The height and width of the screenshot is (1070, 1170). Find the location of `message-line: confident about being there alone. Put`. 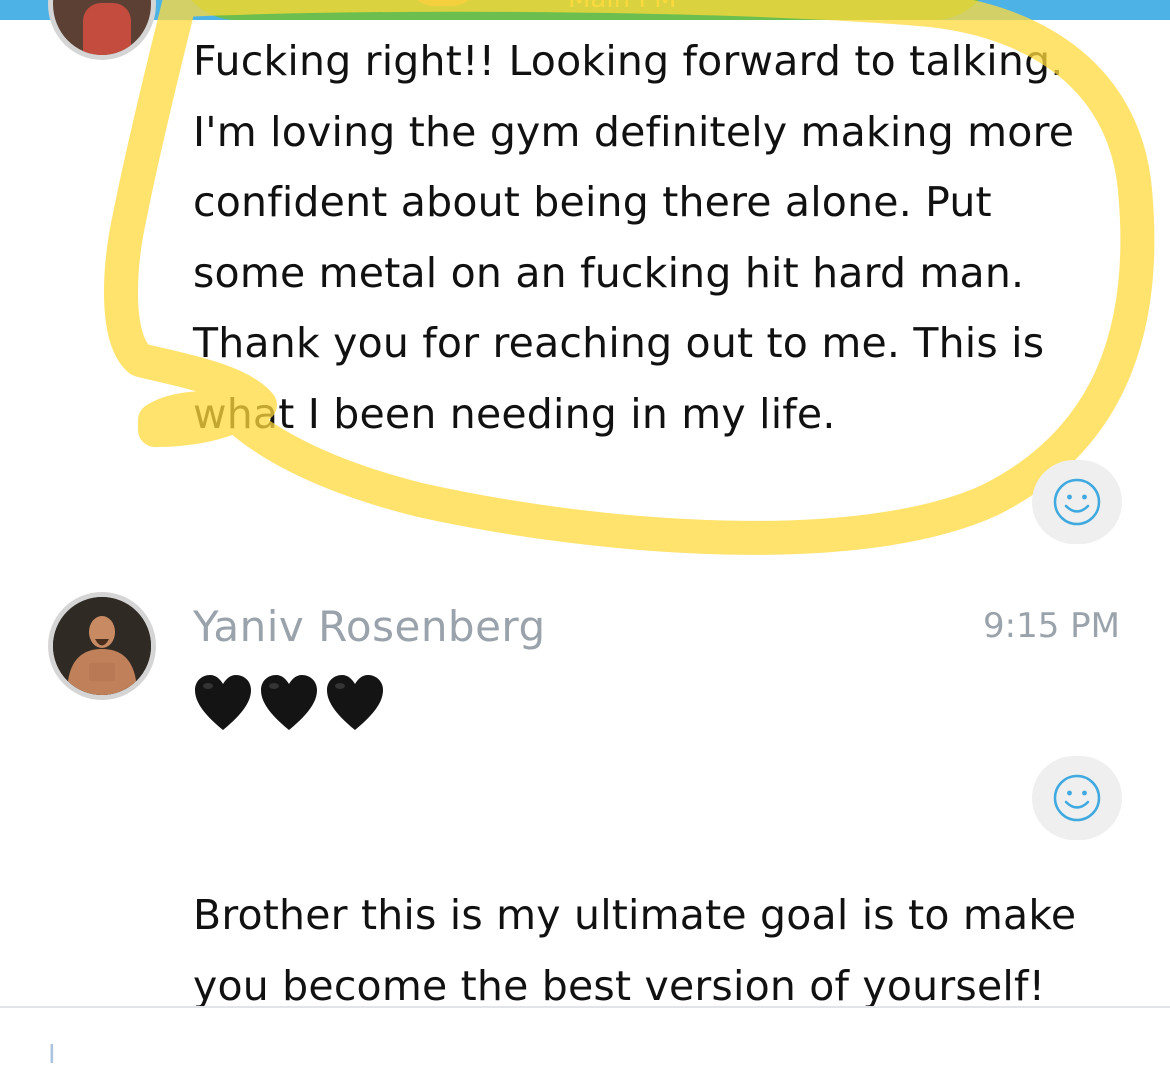

message-line: confident about being there alone. Put is located at coordinates (592, 202).